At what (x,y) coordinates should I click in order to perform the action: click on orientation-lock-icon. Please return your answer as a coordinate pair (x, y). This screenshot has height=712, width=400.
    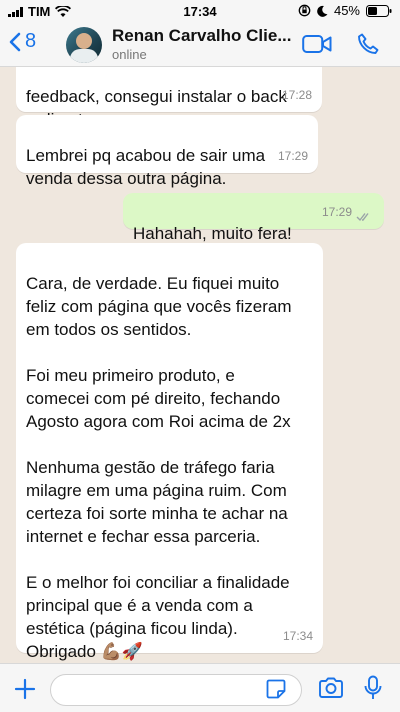
    Looking at the image, I should click on (304, 10).